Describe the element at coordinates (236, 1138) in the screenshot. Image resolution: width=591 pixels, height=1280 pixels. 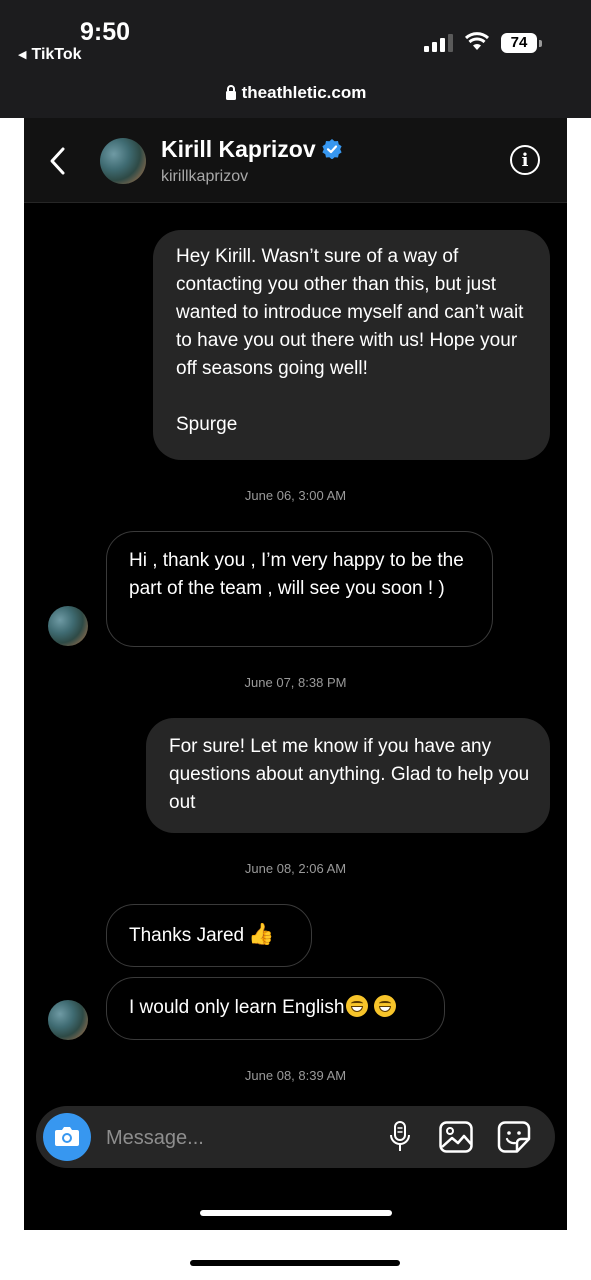
I see `message-input` at that location.